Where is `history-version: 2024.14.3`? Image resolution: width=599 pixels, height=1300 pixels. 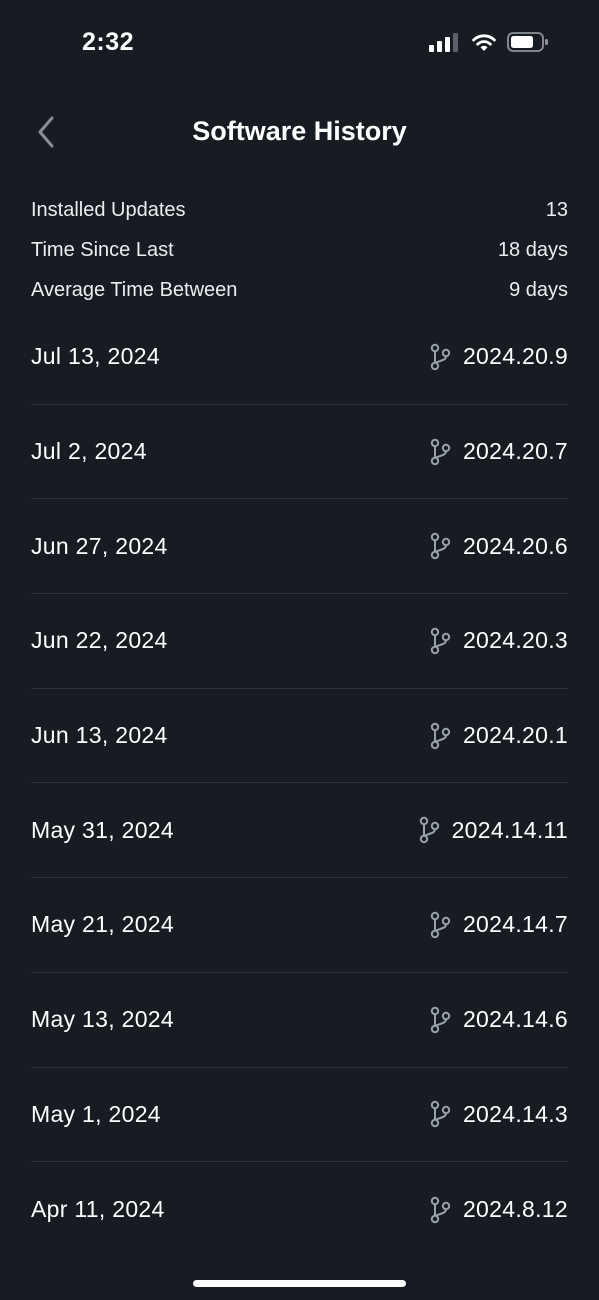 history-version: 2024.14.3 is located at coordinates (515, 1113).